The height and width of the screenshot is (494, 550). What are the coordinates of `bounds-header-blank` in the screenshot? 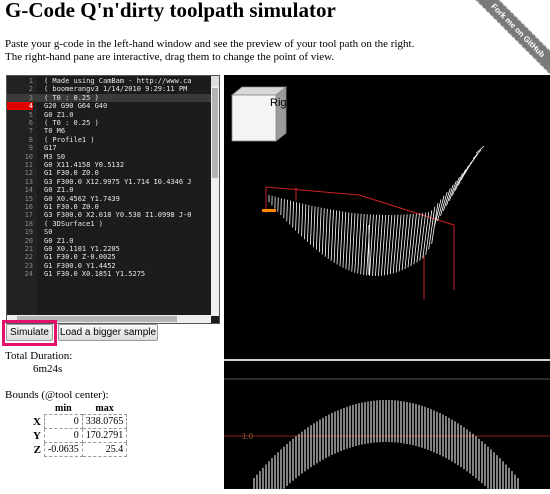 It's located at (37, 409).